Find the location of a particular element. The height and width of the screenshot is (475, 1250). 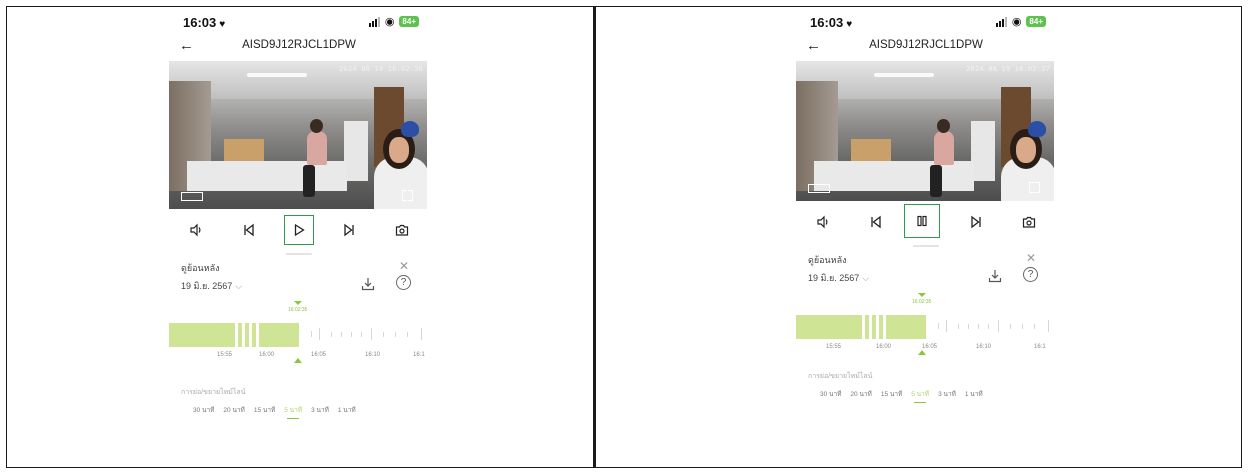

video-timestamp: 2024 06 19 16:02:37 is located at coordinates (1008, 69).